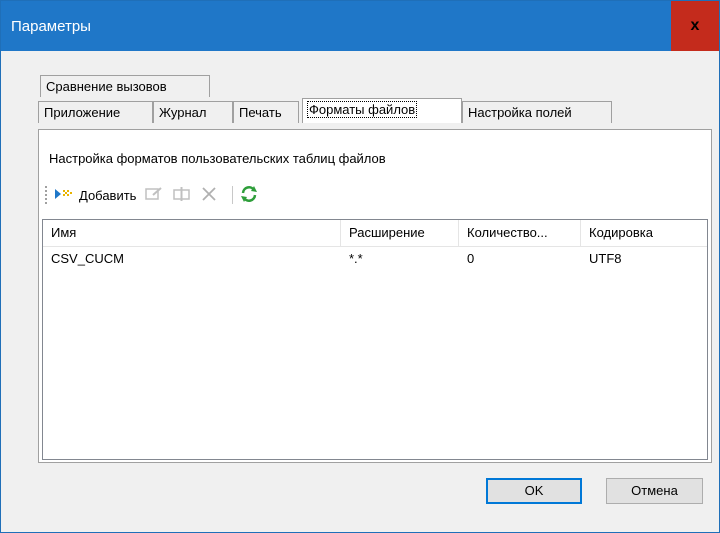 The image size is (720, 533). I want to click on toolbar-separator, so click(233, 195).